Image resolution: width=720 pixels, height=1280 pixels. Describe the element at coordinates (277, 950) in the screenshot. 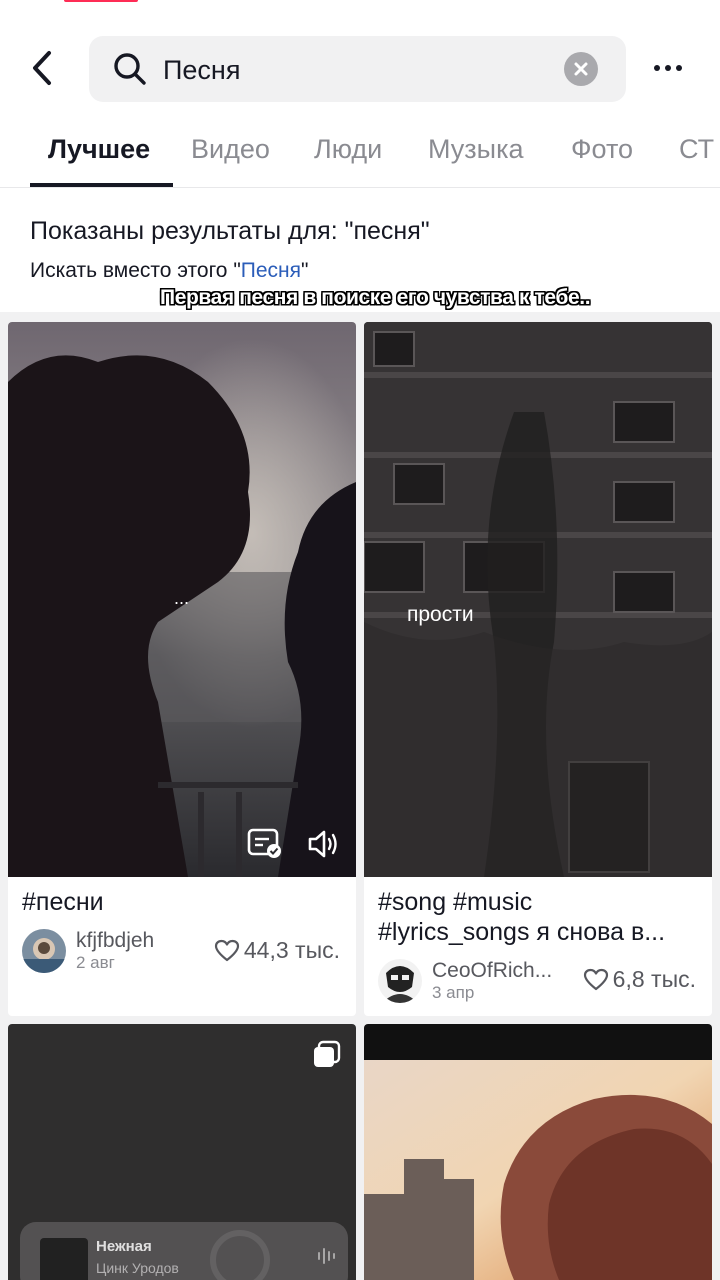

I see `like-count: 44,3 тыс.` at that location.